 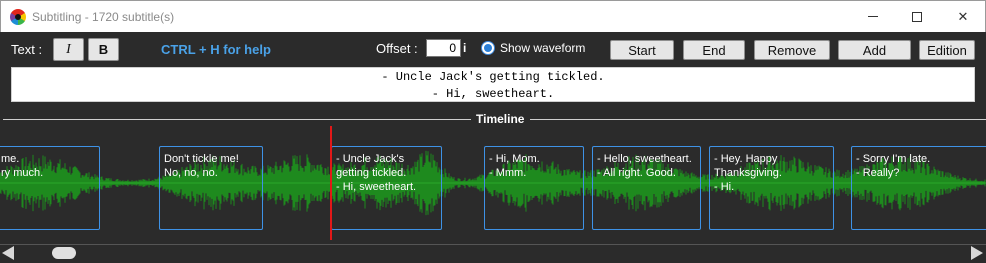 What do you see at coordinates (493, 16) in the screenshot?
I see `title-bar: Subtitling - 1720 subtitle(s) ✕` at bounding box center [493, 16].